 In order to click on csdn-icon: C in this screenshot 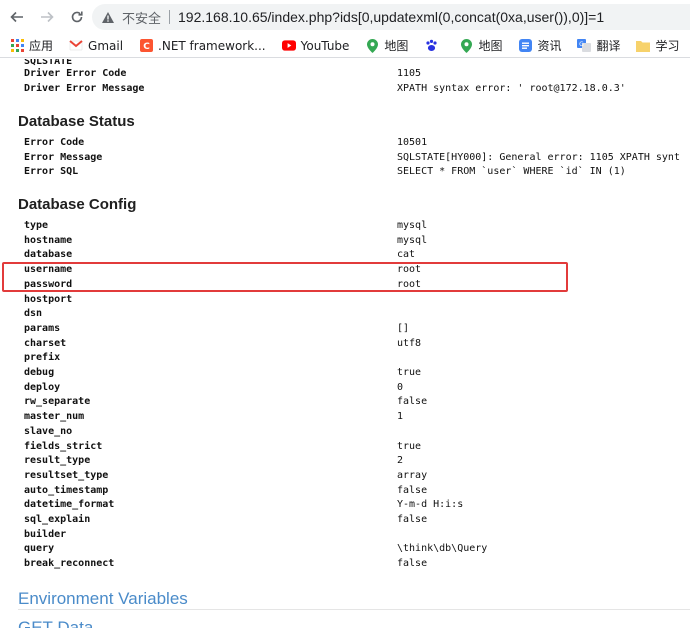, I will do `click(146, 46)`.